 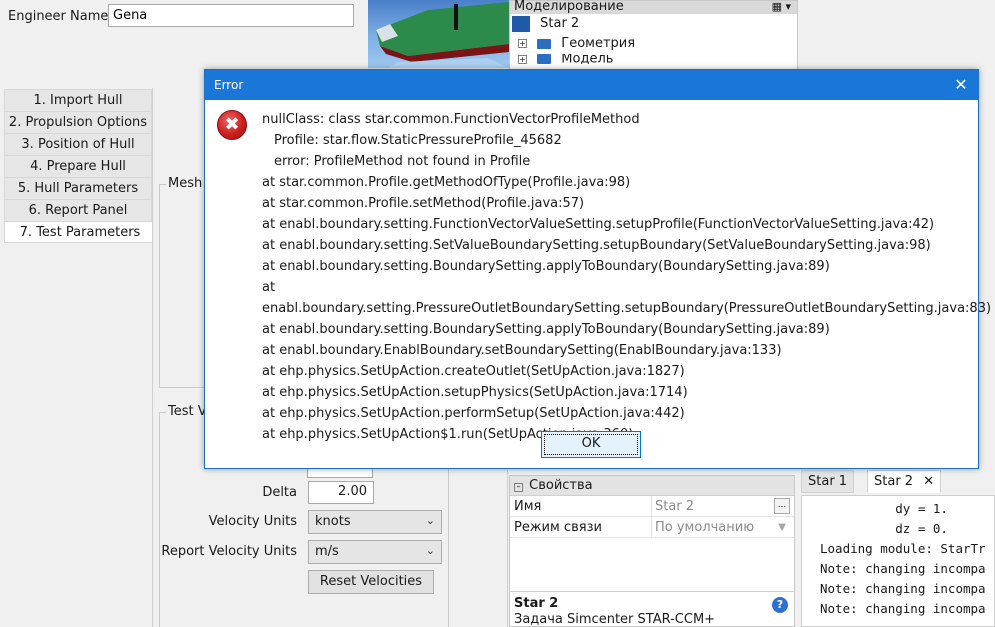 I want to click on dropdown-arrow-icon: ▼, so click(x=782, y=527).